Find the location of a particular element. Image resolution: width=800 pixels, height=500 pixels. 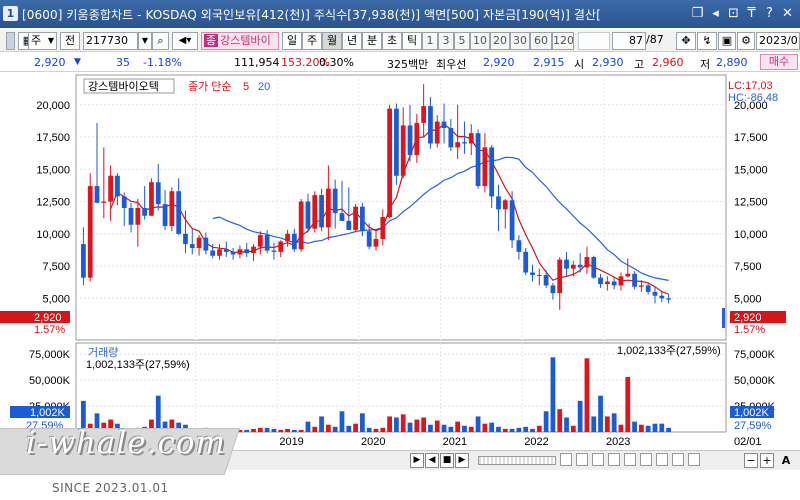

stock-label: 강스템바이오텍 is located at coordinates (123, 86).